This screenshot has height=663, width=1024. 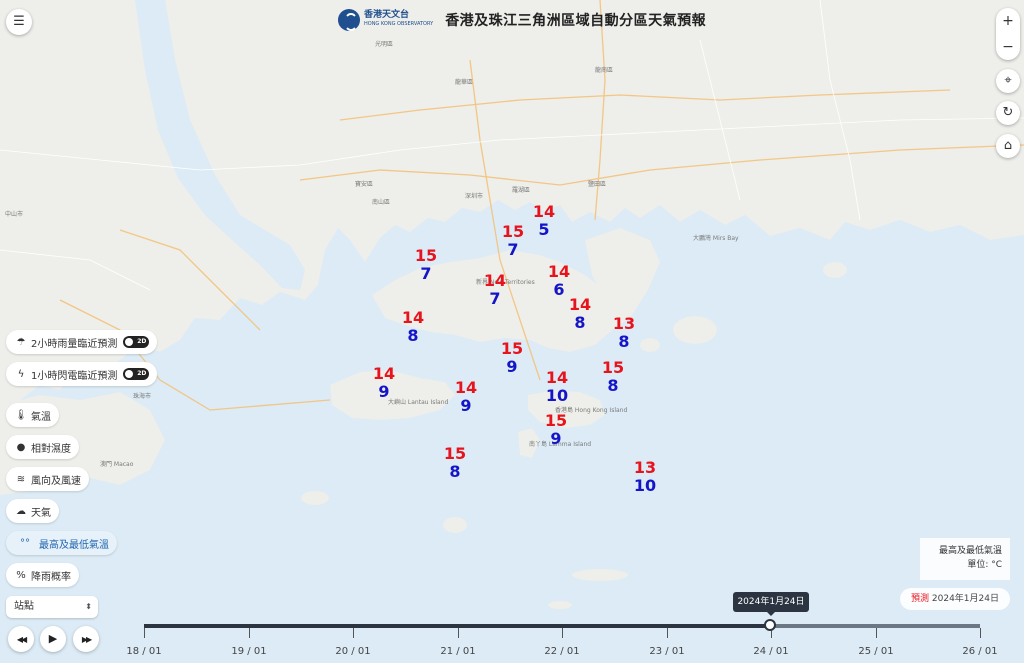 What do you see at coordinates (716, 238) in the screenshot?
I see `svg-text: 大鵬灣 Mirs Bay` at bounding box center [716, 238].